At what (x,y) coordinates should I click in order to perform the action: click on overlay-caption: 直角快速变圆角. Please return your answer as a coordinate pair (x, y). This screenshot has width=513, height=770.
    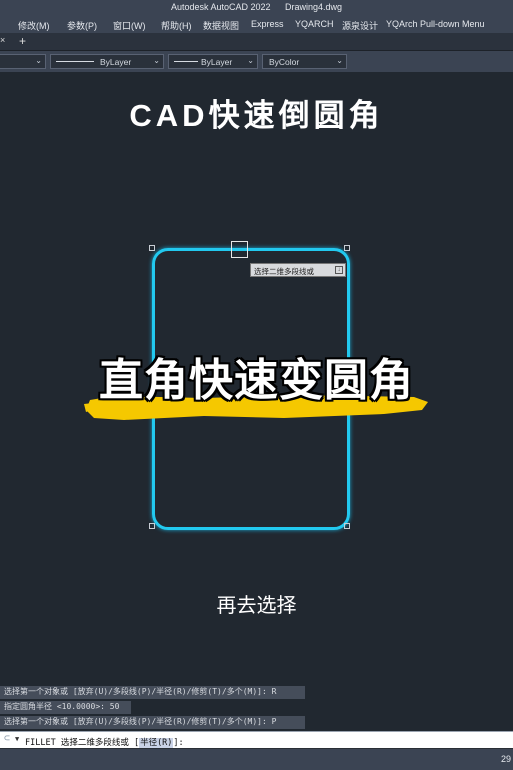
    Looking at the image, I should click on (256, 380).